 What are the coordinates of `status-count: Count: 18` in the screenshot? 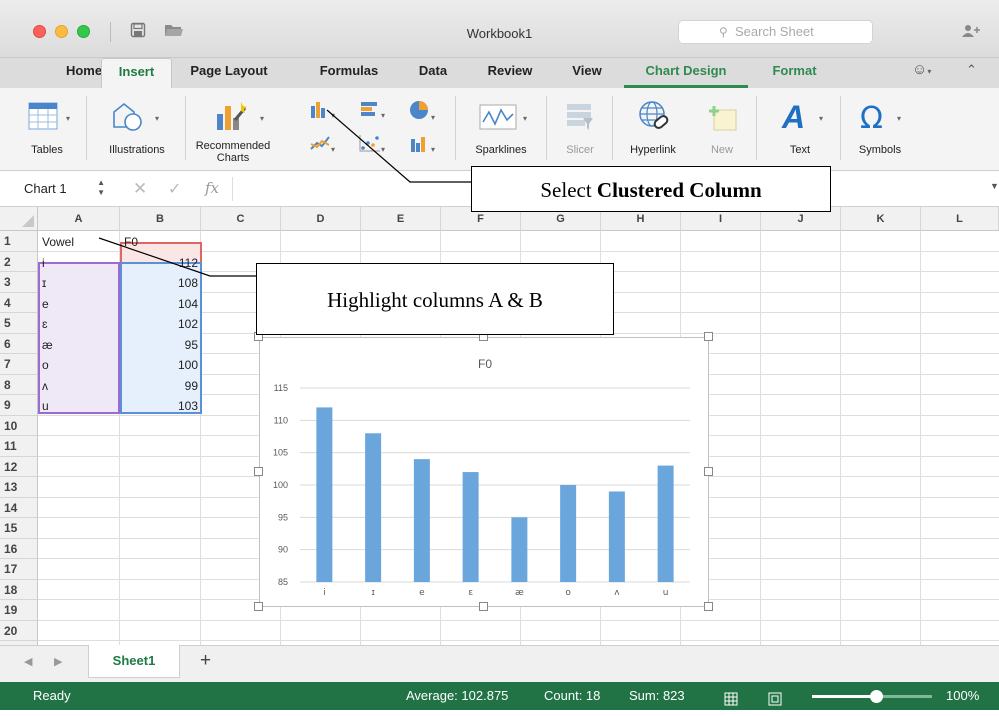 It's located at (572, 695).